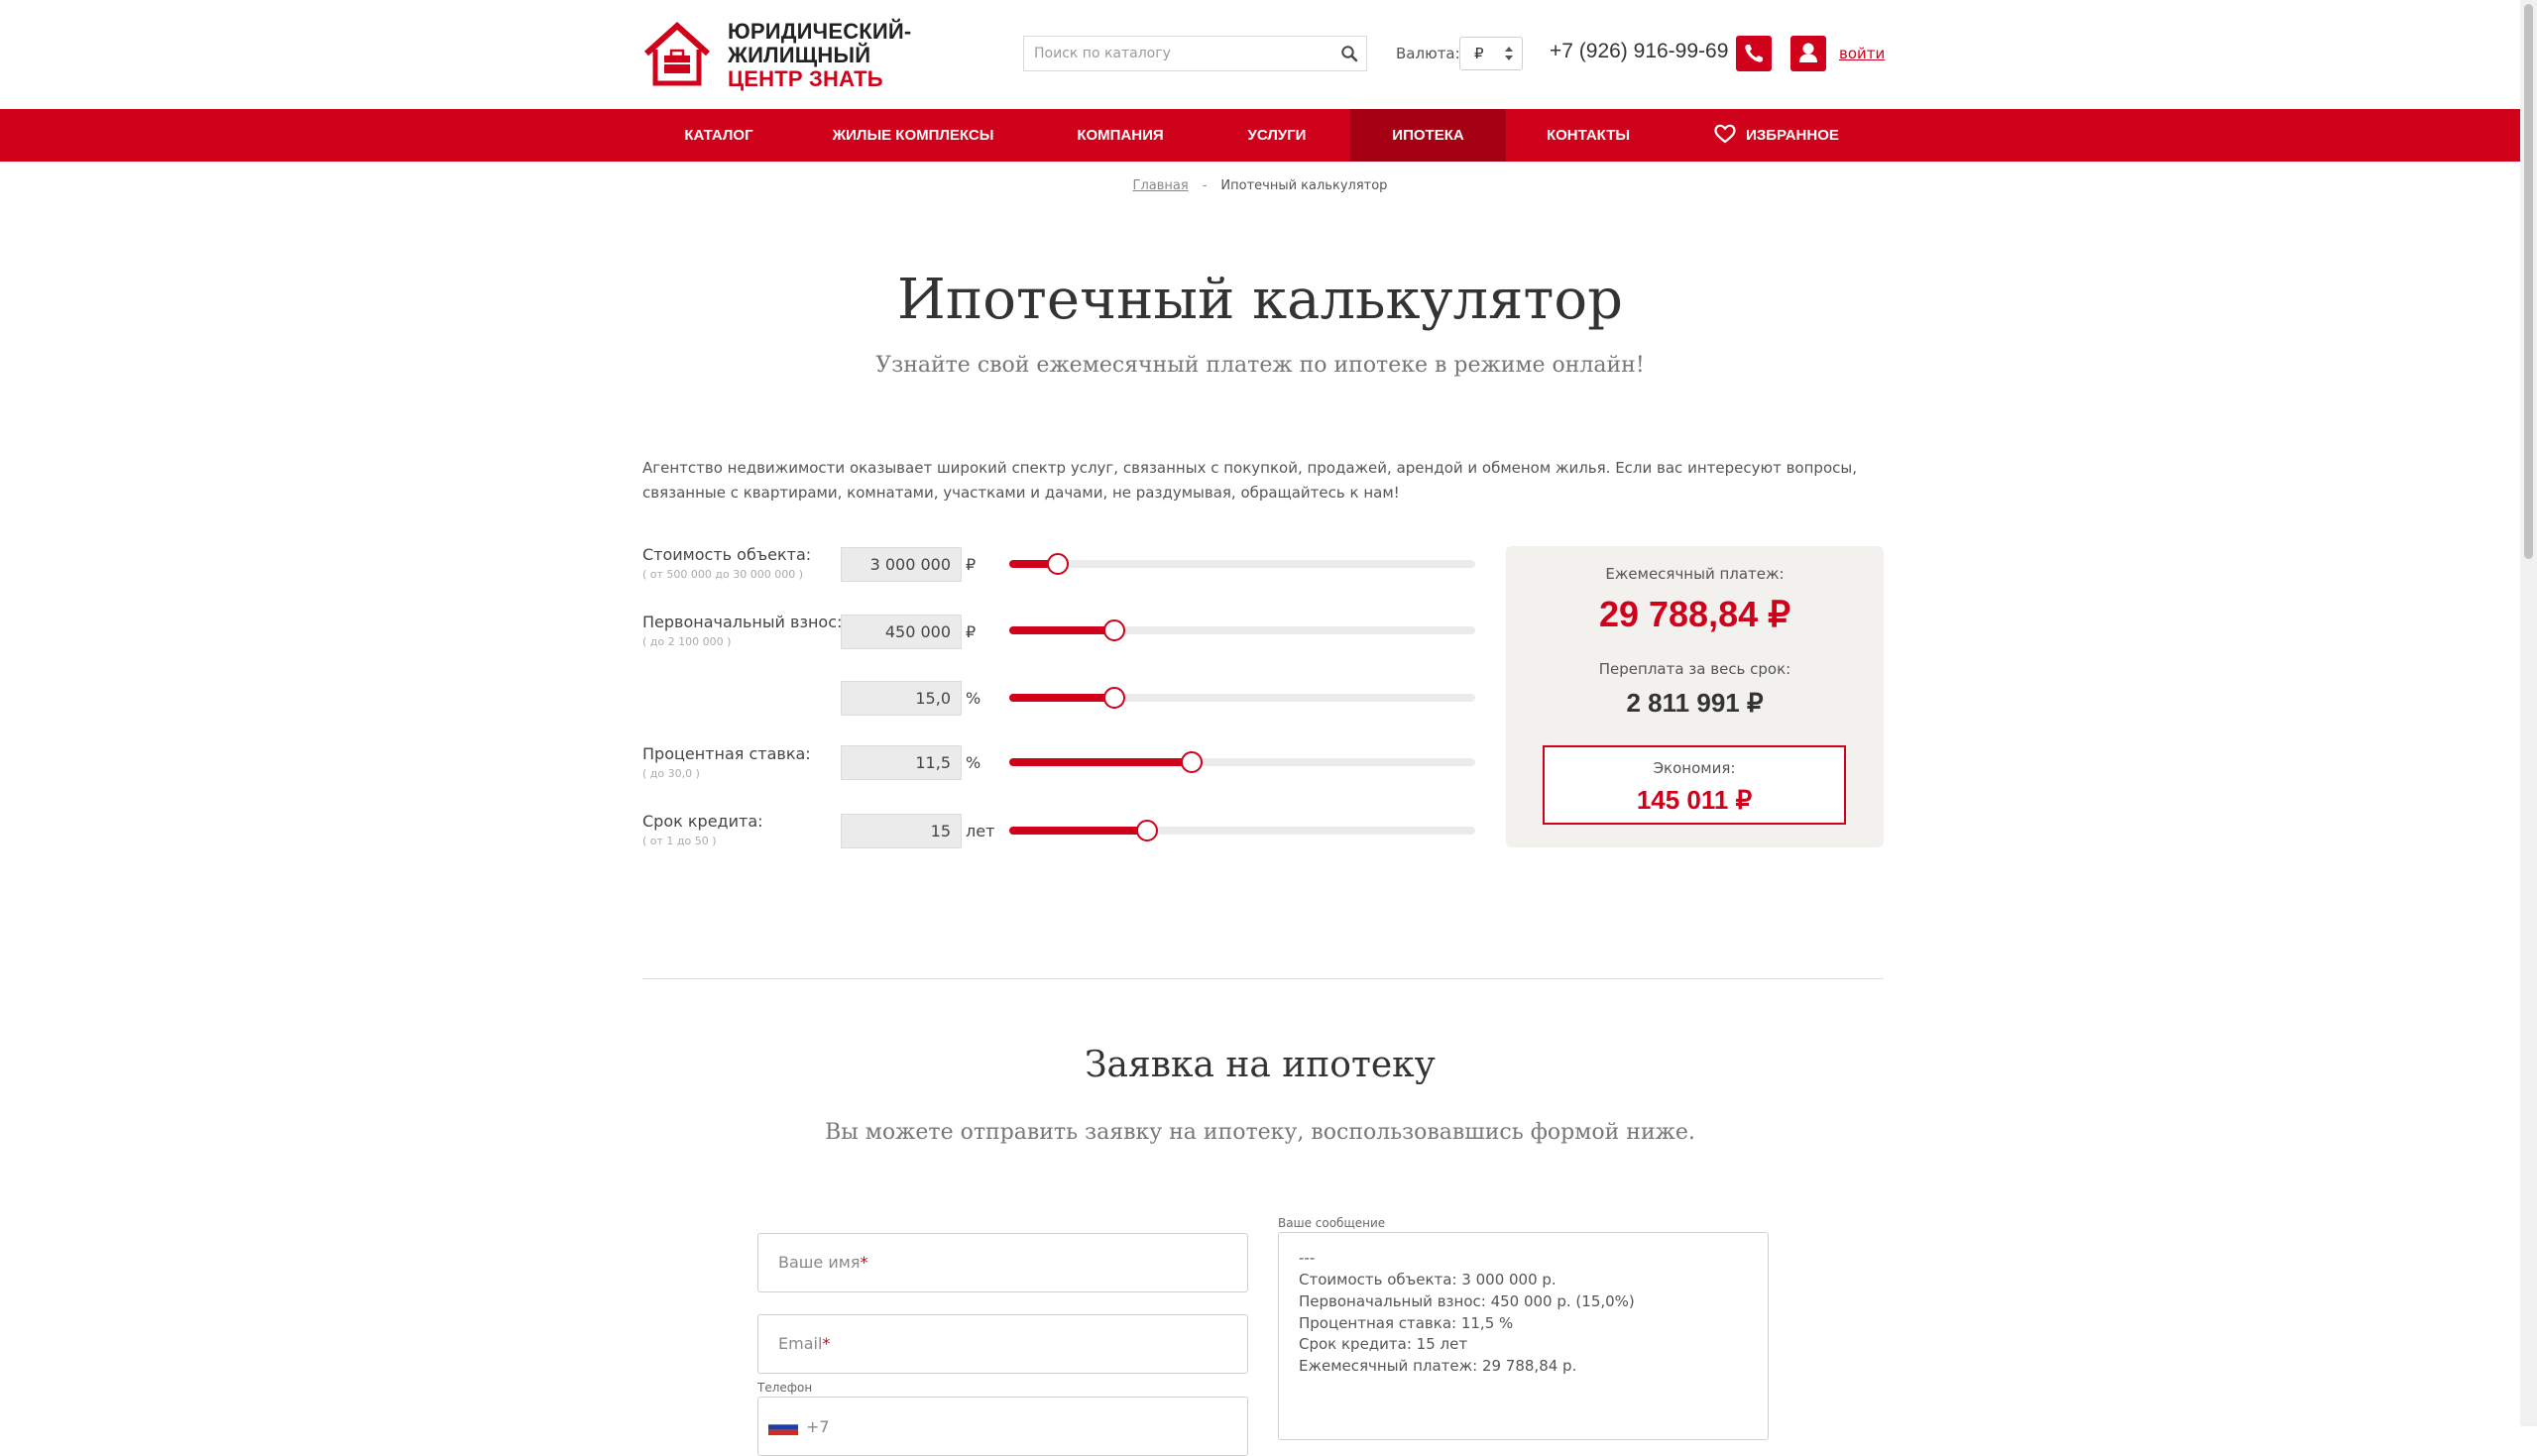 This screenshot has width=2537, height=1456. I want to click on loan-term-unit: лет, so click(980, 831).